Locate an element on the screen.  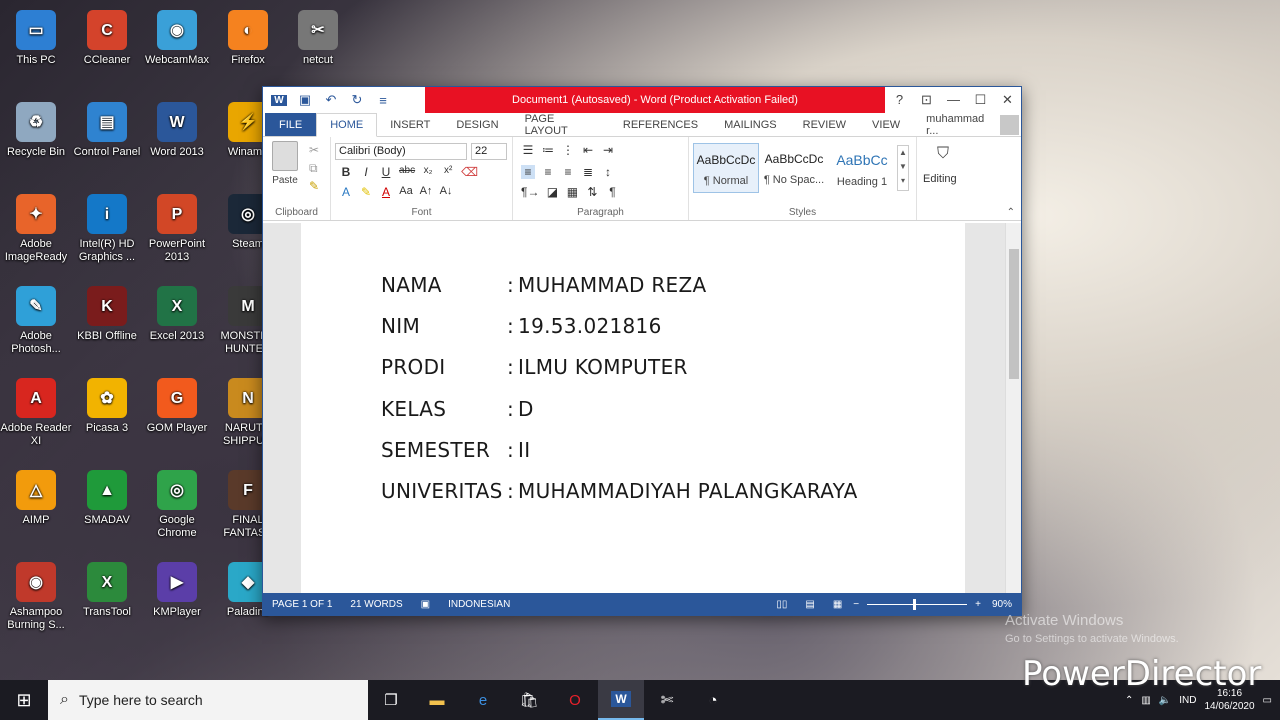
desktop-shortcut: ✂ netcut is located at coordinates (318, 38).